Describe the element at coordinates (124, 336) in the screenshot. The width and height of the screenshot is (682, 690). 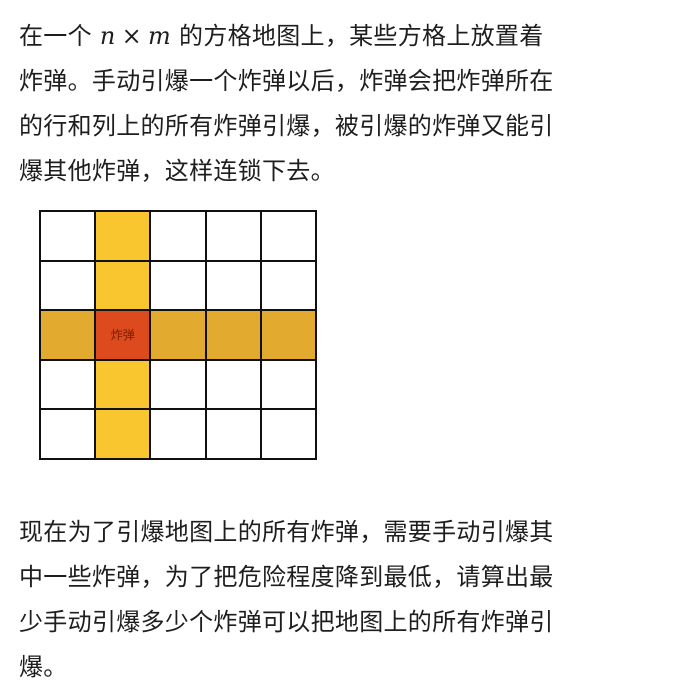
I see `bomb-cell: 炸弹` at that location.